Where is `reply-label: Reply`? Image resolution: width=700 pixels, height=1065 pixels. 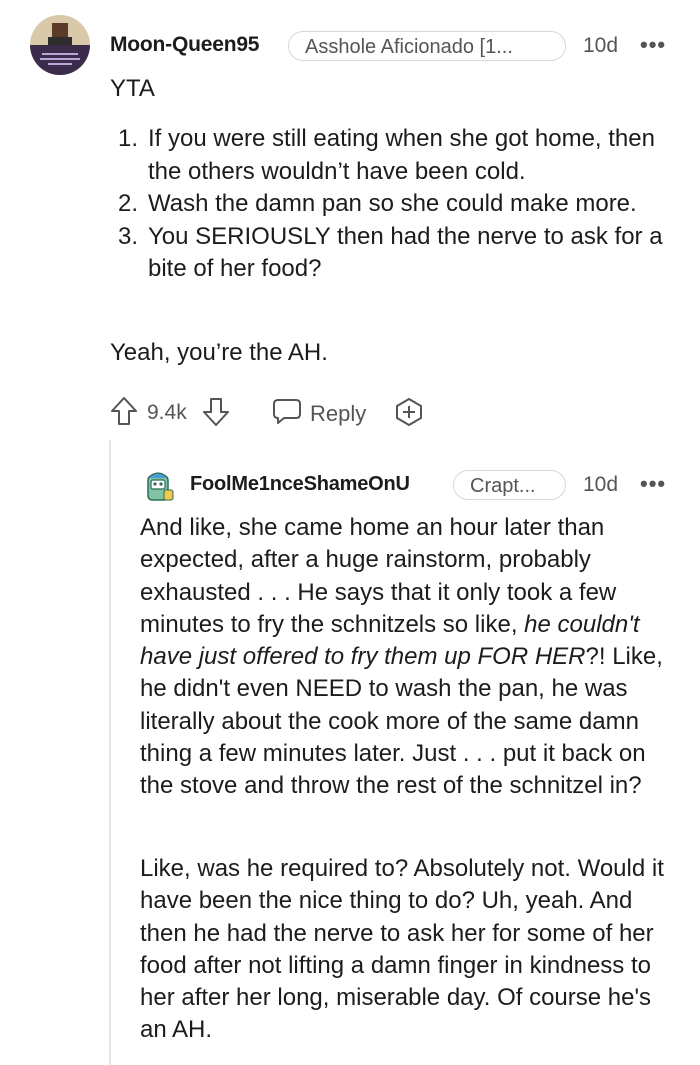 reply-label: Reply is located at coordinates (338, 413).